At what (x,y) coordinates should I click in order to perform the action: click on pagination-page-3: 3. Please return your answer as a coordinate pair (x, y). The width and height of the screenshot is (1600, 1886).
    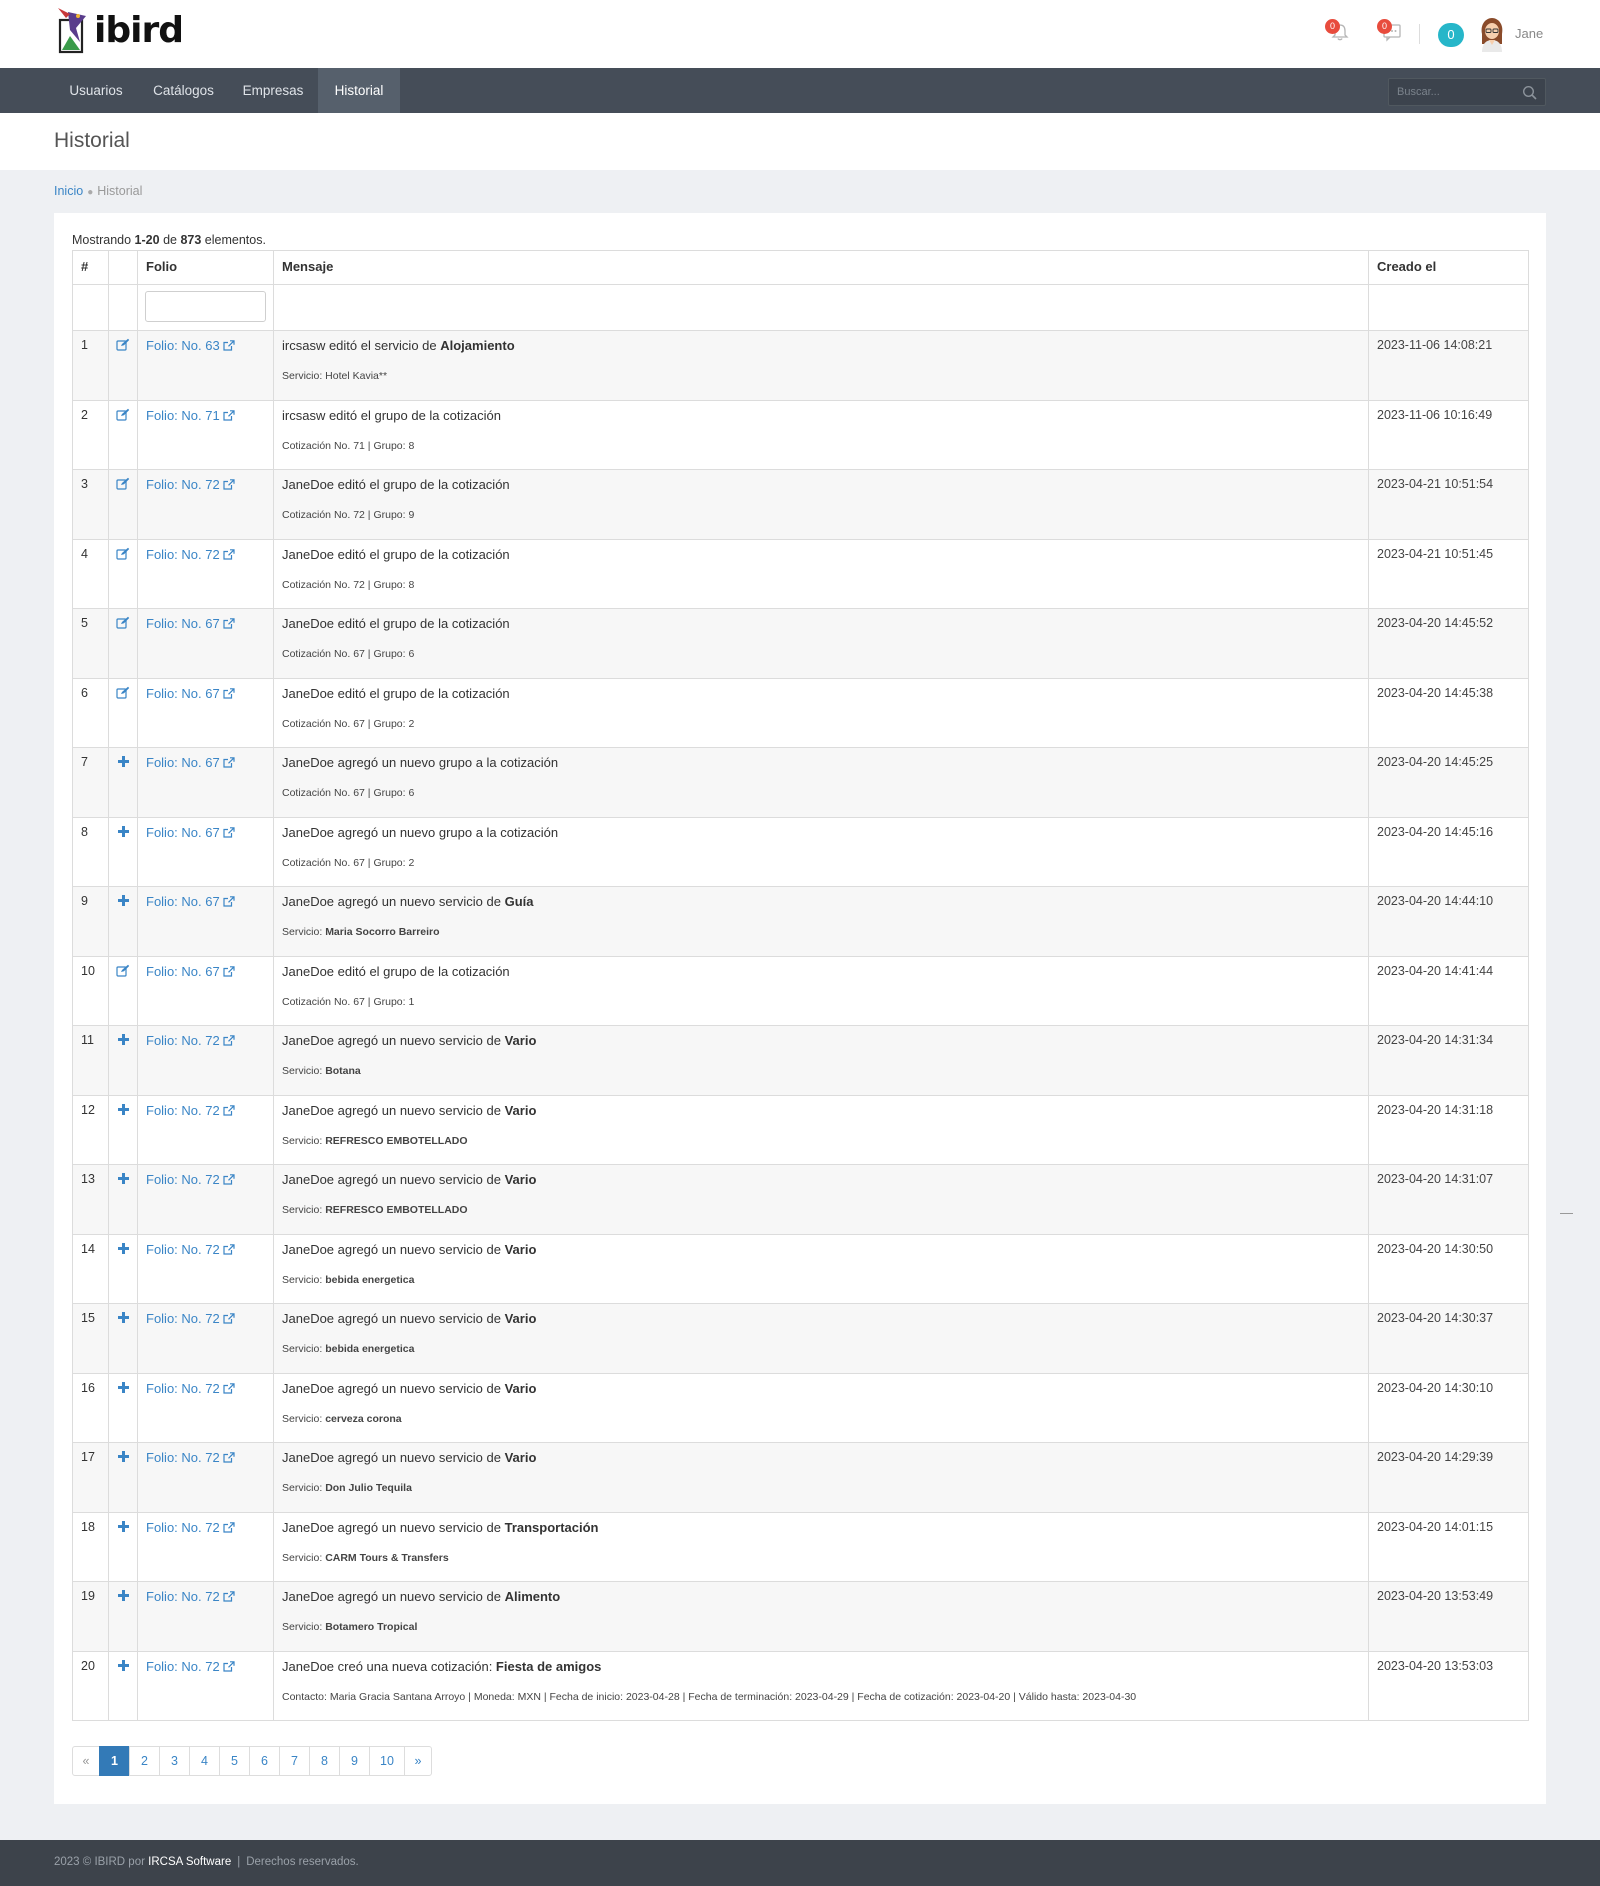
    Looking at the image, I should click on (174, 1761).